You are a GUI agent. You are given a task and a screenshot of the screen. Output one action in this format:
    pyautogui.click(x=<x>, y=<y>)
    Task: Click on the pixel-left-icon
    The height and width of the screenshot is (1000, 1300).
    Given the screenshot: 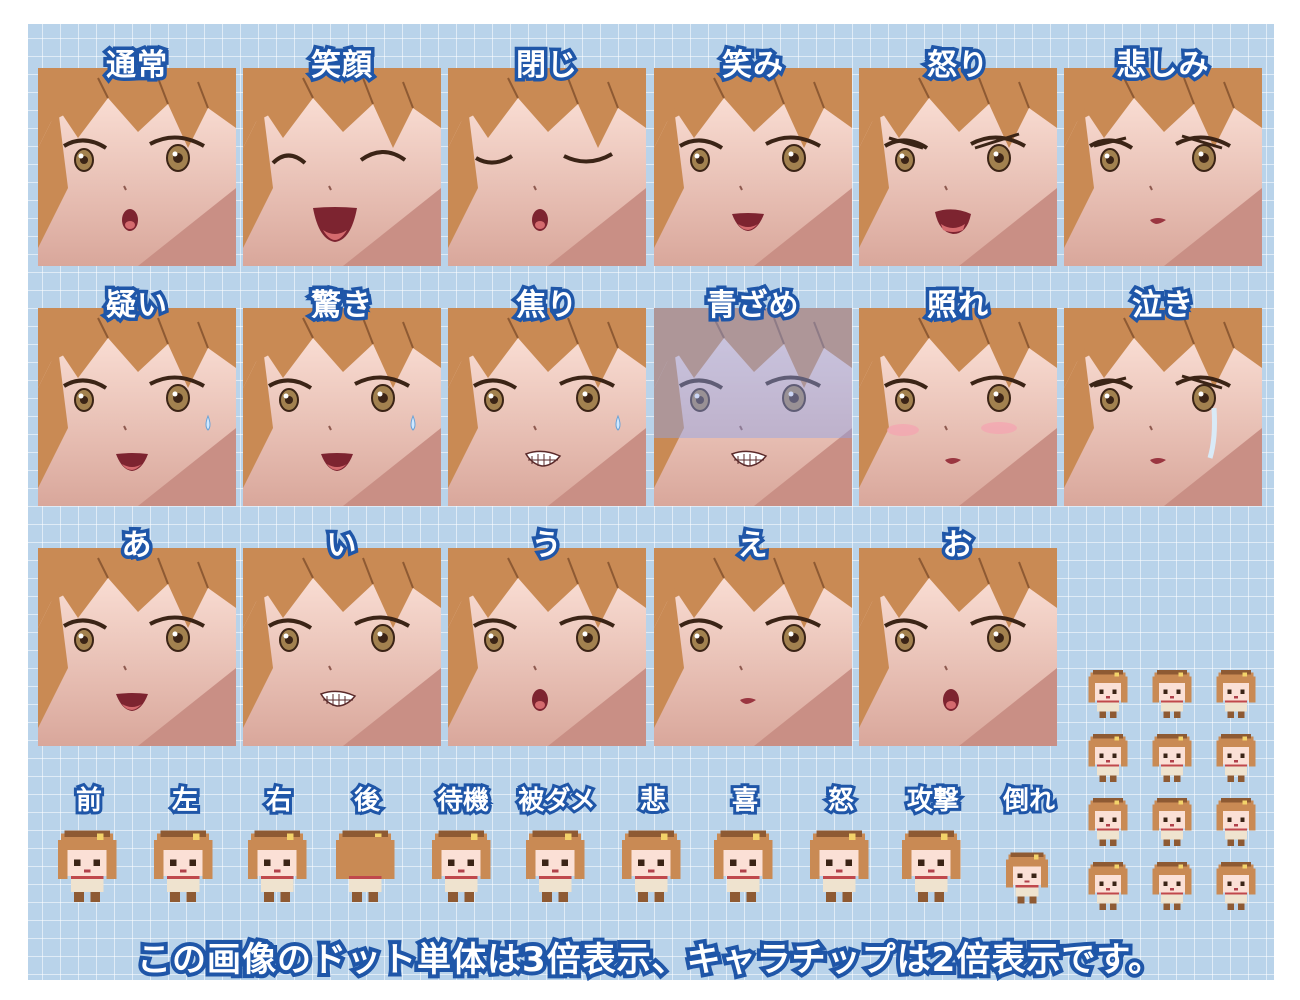 What is the action you would take?
    pyautogui.click(x=183, y=866)
    